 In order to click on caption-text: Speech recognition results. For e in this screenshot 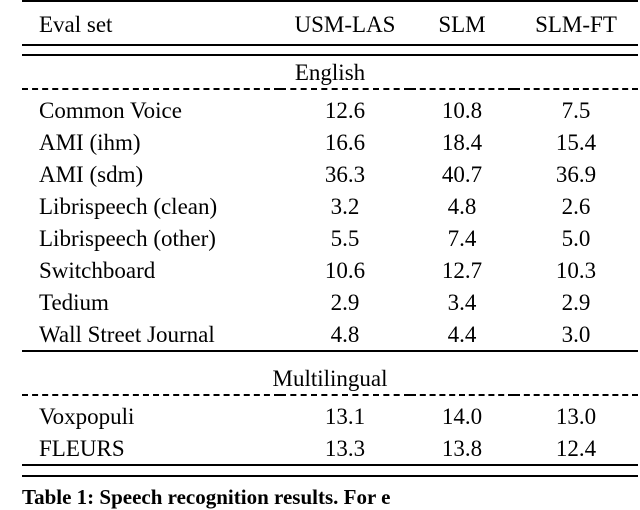, I will do `click(245, 497)`.